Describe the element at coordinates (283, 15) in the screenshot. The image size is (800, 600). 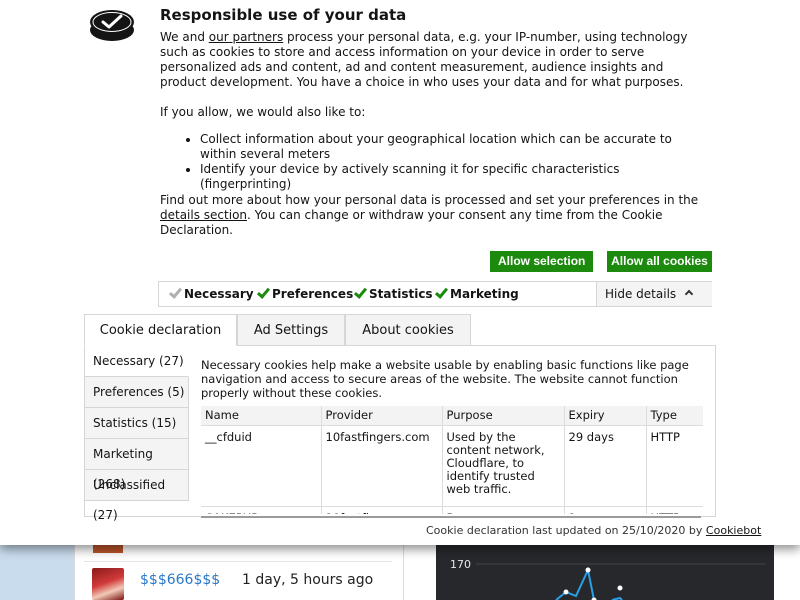
I see `dialog-title: Responsible use of your data` at that location.